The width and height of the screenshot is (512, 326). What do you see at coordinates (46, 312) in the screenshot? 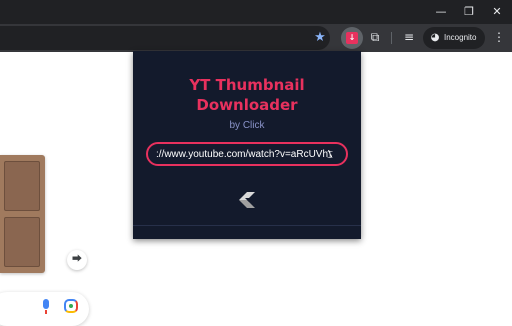
I see `mic-base` at bounding box center [46, 312].